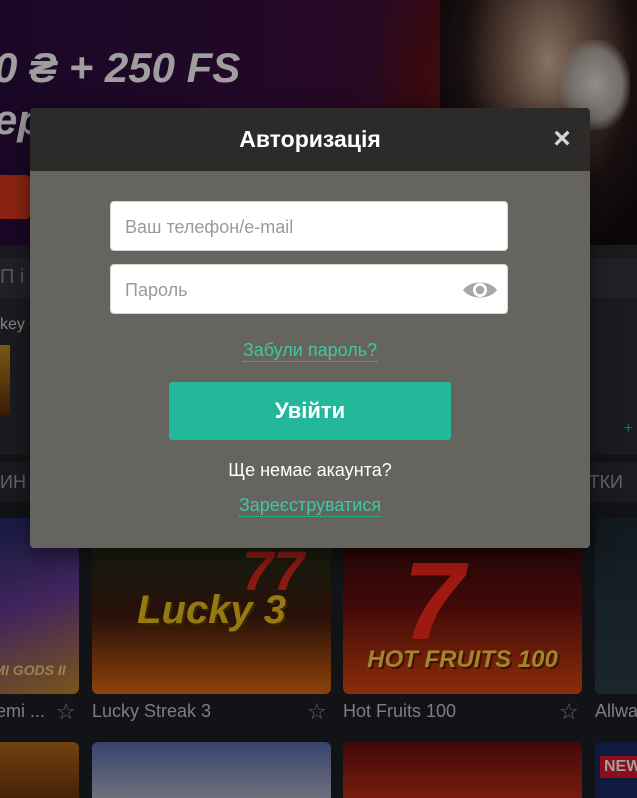 The width and height of the screenshot is (637, 798). I want to click on register-row: Зареєструватися, so click(310, 506).